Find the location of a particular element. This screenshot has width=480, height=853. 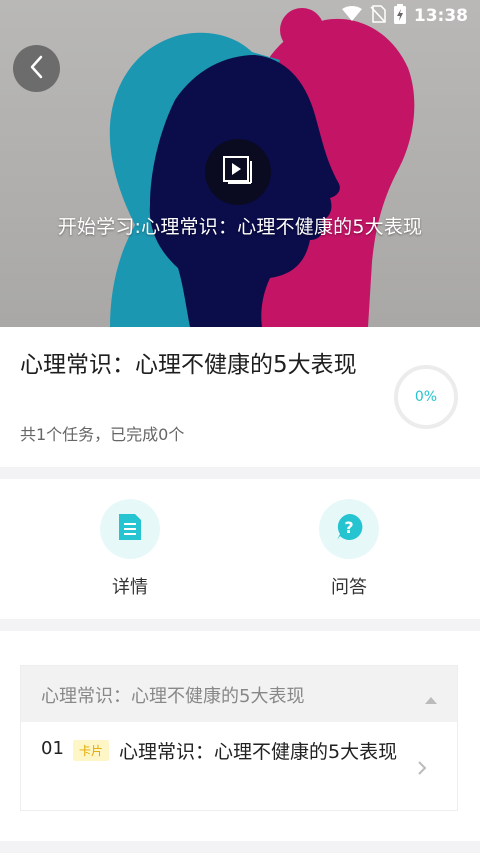

status-time: 13:38 is located at coordinates (440, 16).